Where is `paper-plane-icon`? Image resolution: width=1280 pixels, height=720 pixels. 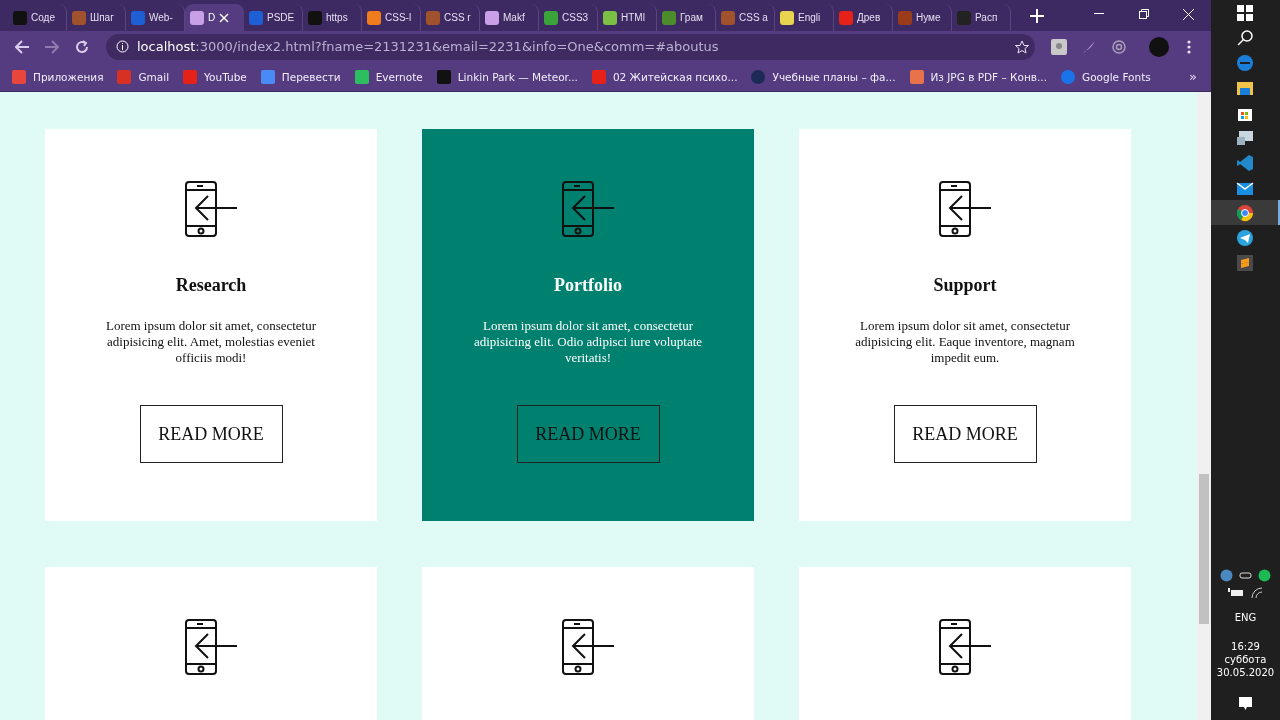
paper-plane-icon is located at coordinates (1244, 237).